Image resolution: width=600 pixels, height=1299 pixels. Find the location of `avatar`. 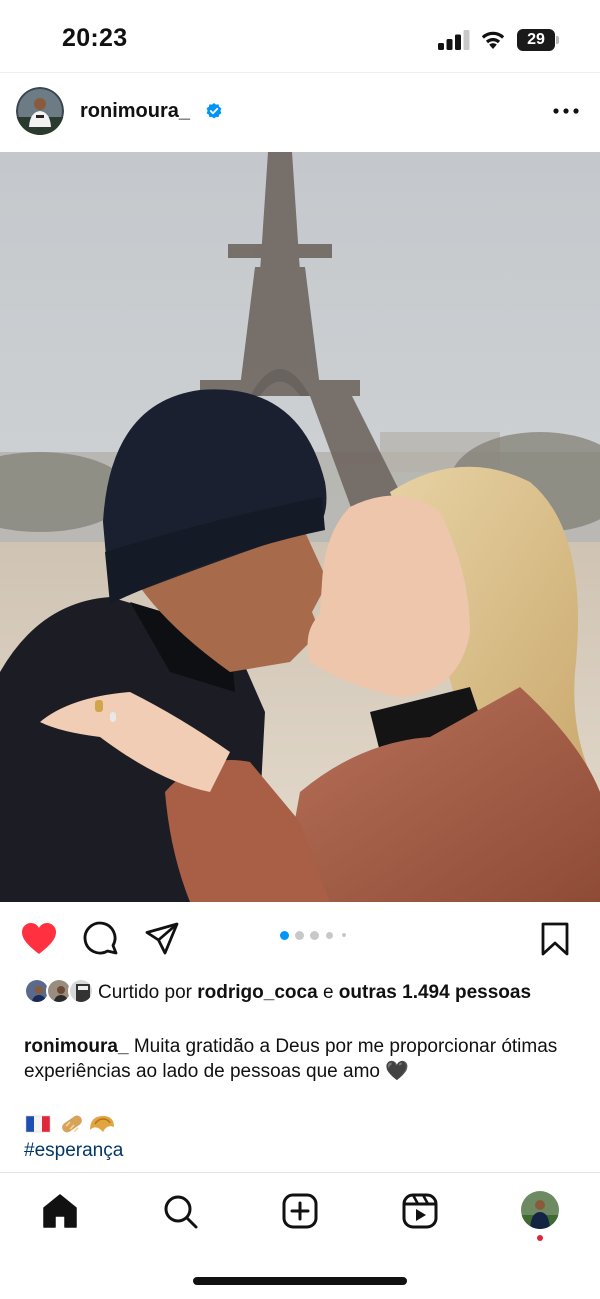

avatar is located at coordinates (40, 111).